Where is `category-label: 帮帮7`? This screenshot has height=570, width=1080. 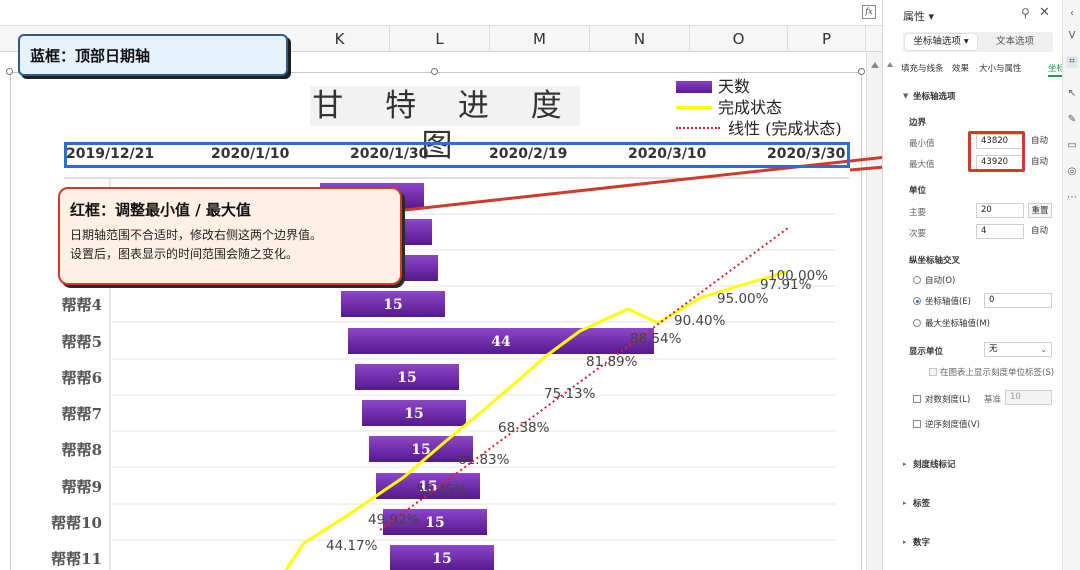
category-label: 帮帮7 is located at coordinates (81, 414).